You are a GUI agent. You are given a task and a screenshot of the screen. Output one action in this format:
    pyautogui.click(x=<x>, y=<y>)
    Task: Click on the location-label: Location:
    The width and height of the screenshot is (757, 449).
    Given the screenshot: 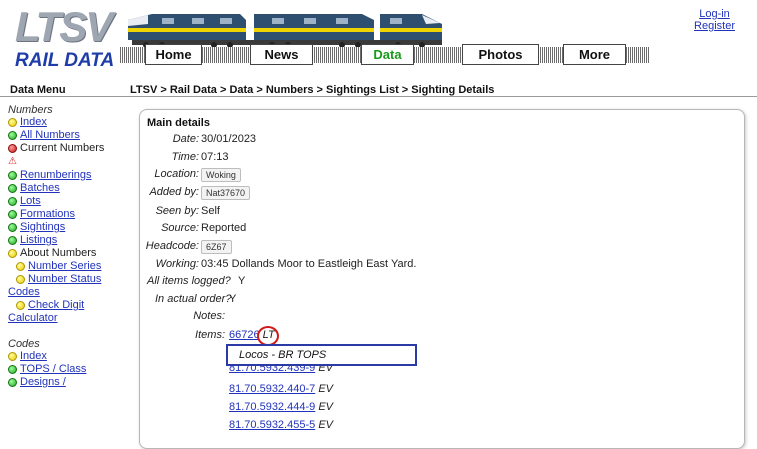 What is the action you would take?
    pyautogui.click(x=176, y=174)
    